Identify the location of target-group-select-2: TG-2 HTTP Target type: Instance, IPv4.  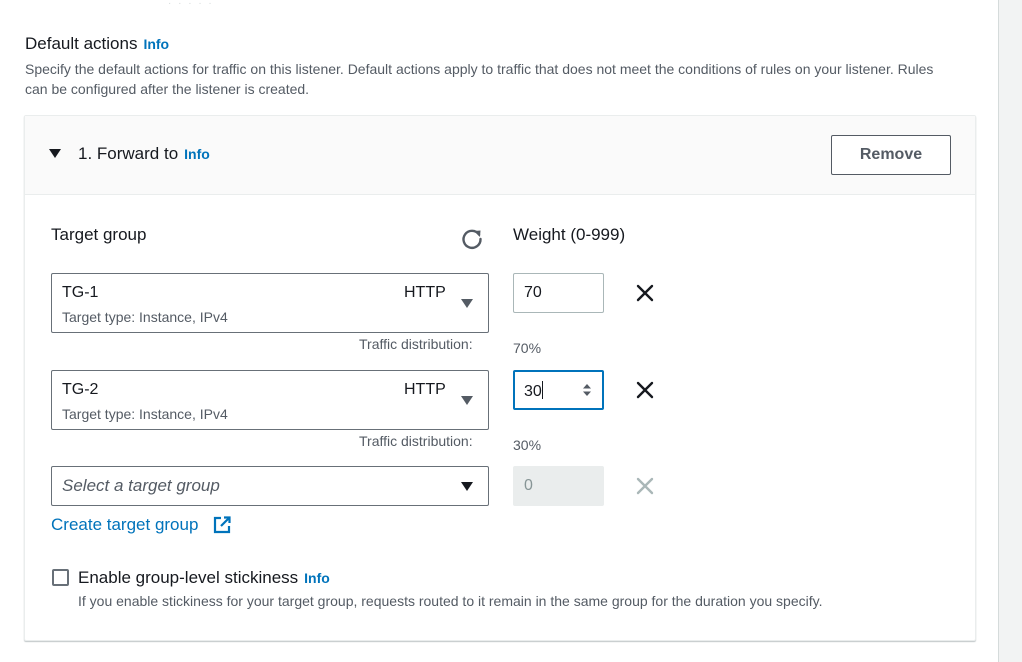
(270, 400).